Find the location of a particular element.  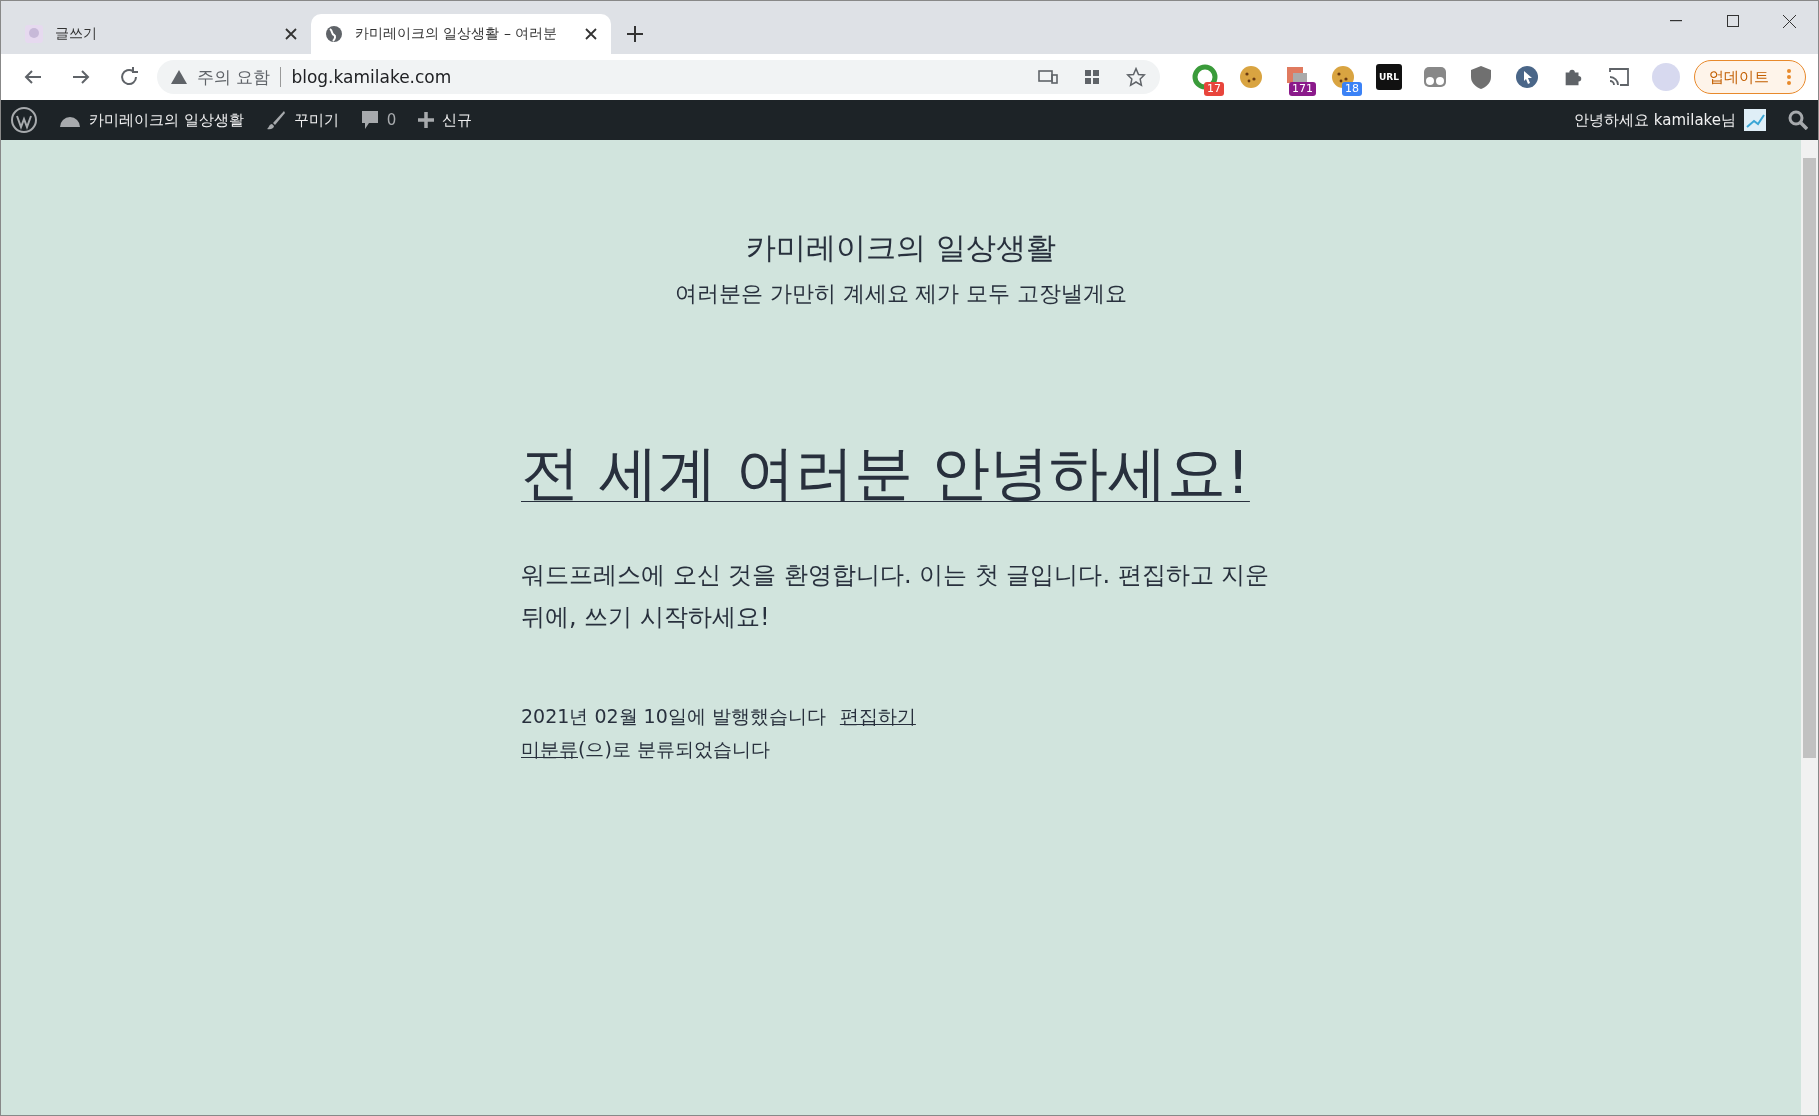

site-tagline: 여러분은 가만히 계세요 제가 모두 고장낼게요 is located at coordinates (901, 294).